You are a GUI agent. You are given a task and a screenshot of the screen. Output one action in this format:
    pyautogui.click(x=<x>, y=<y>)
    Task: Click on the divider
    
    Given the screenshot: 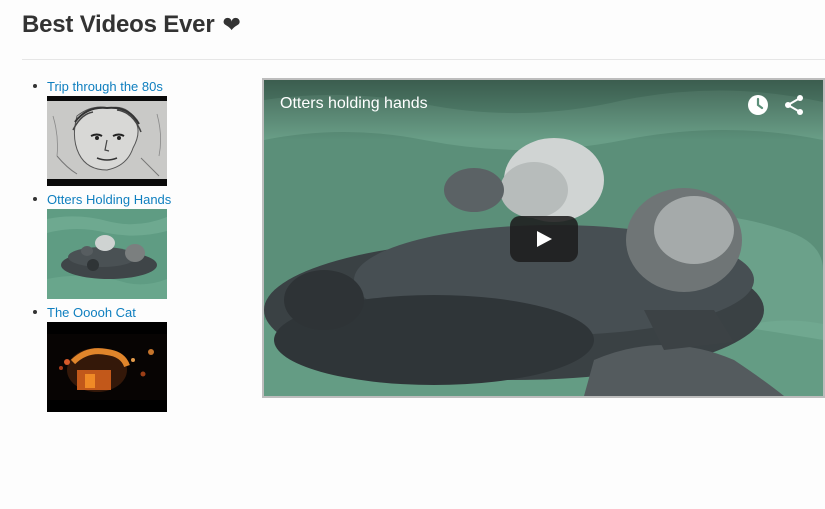 What is the action you would take?
    pyautogui.click(x=423, y=59)
    